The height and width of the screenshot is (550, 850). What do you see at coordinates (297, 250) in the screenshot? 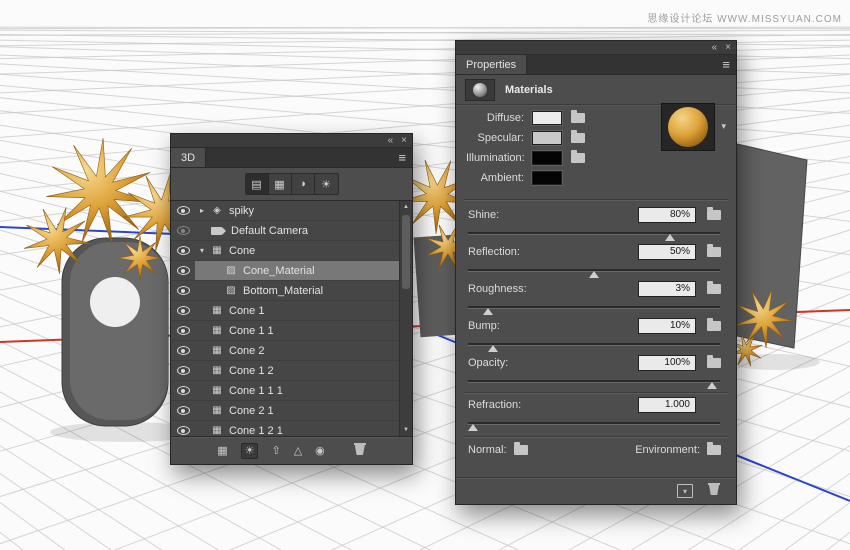
I see `layer-row-main: ▾ ▦ Cone` at bounding box center [297, 250].